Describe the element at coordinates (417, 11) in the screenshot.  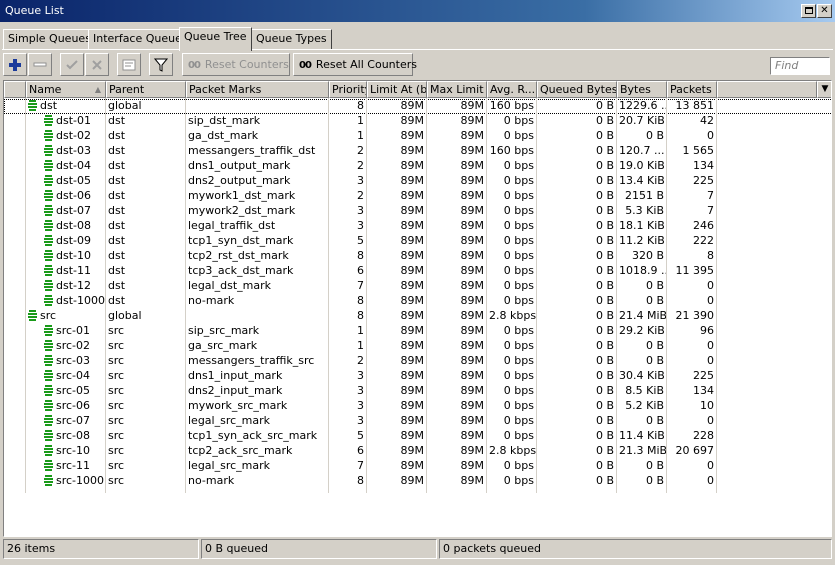
I see `title-bar: Queue List ✕` at that location.